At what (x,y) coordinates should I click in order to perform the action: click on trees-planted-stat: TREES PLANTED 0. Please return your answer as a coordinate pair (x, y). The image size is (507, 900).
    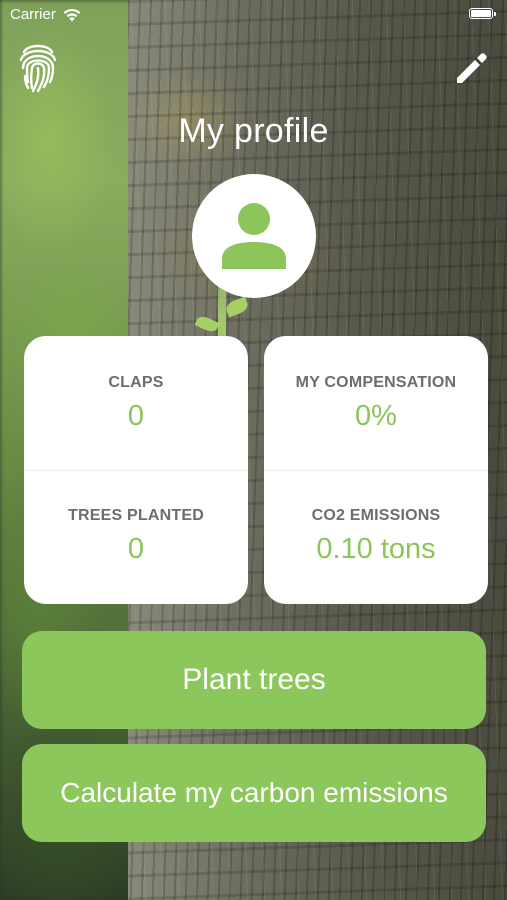
    Looking at the image, I should click on (136, 537).